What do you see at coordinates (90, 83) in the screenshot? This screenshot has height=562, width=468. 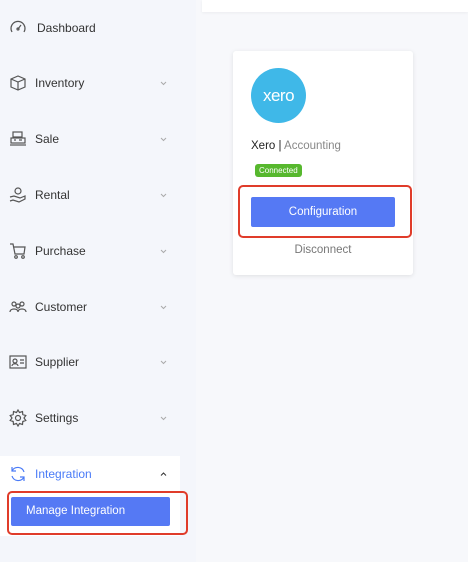 I see `sidebar-item-inventory: Inventory` at bounding box center [90, 83].